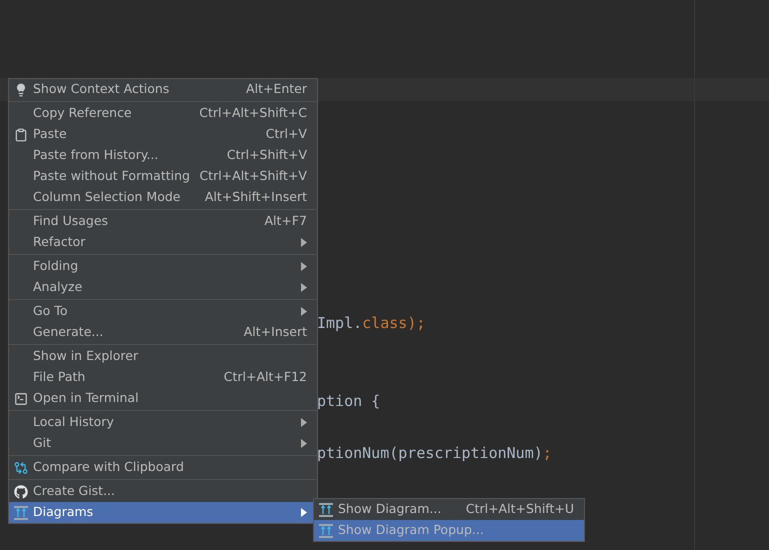 This screenshot has width=769, height=550. I want to click on lightbulb-icon, so click(21, 89).